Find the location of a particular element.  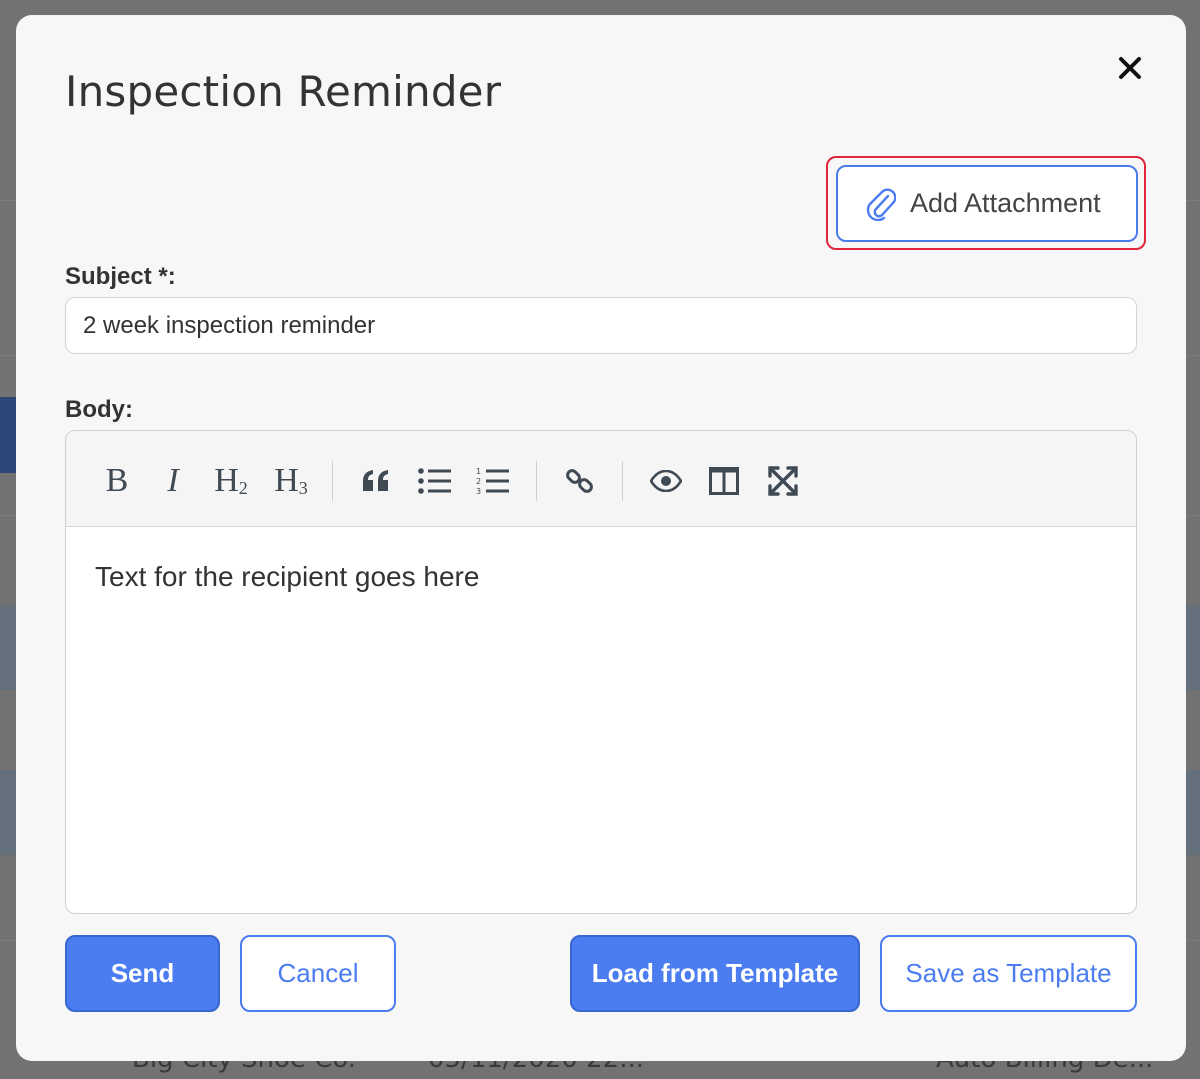

unordered-list-icon is located at coordinates (434, 481).